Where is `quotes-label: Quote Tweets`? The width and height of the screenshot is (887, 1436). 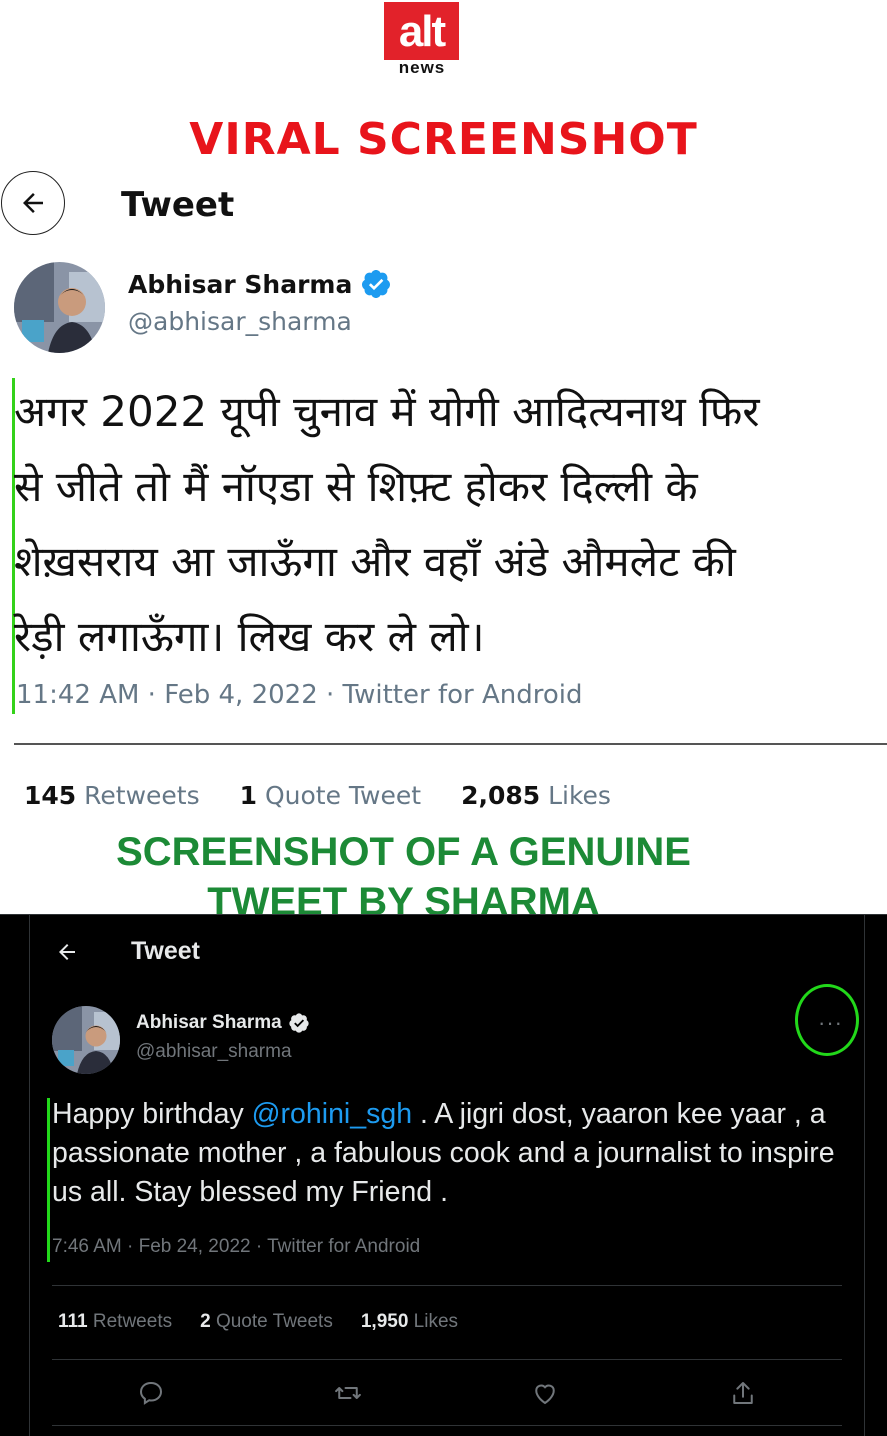 quotes-label: Quote Tweets is located at coordinates (274, 1321).